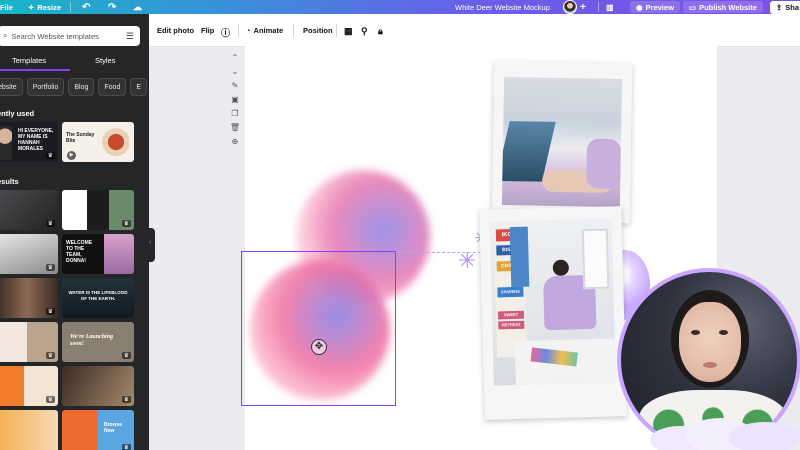 The image size is (800, 450). Describe the element at coordinates (35, 70) in the screenshot. I see `active-tab-indicator` at that location.